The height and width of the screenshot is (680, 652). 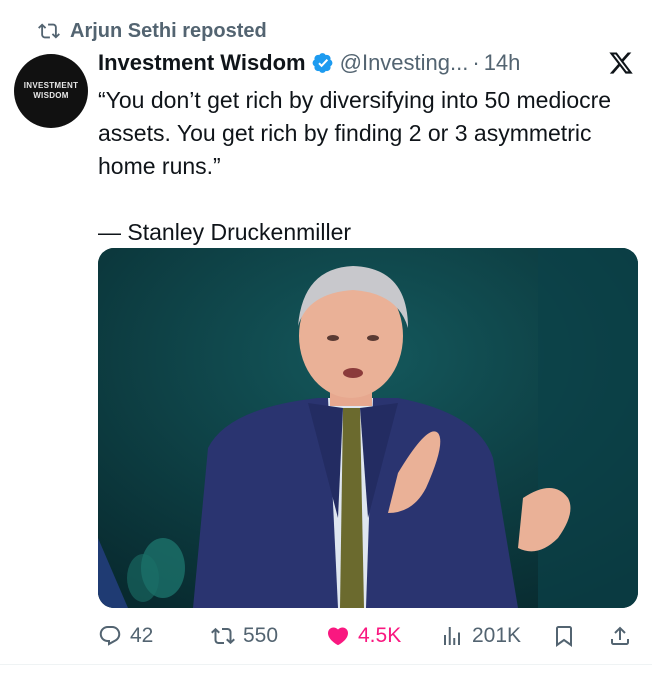 I want to click on repost-label: Arjun Sethi reposted, so click(x=168, y=30).